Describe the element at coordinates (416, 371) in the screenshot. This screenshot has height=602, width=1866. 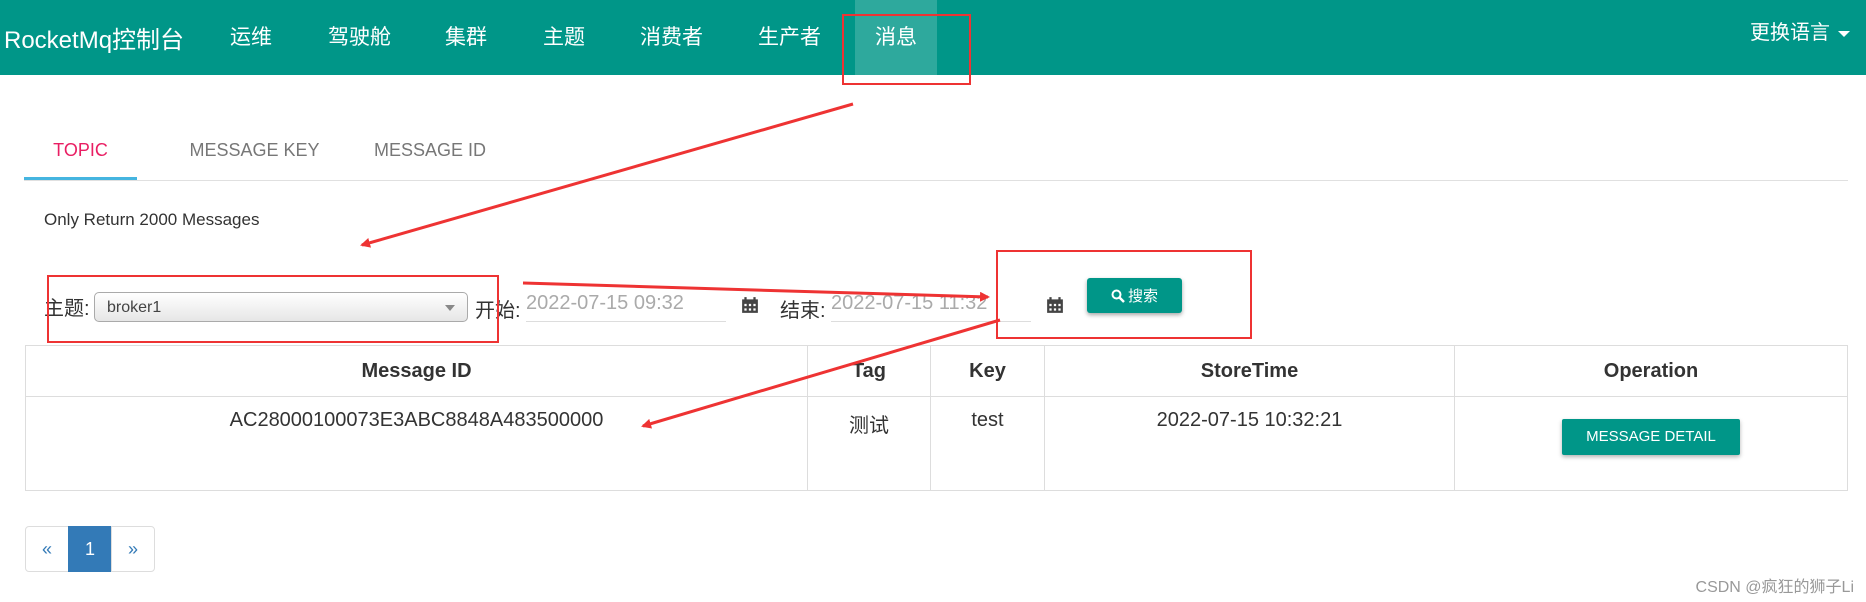
I see `header-message-id: Message ID` at that location.